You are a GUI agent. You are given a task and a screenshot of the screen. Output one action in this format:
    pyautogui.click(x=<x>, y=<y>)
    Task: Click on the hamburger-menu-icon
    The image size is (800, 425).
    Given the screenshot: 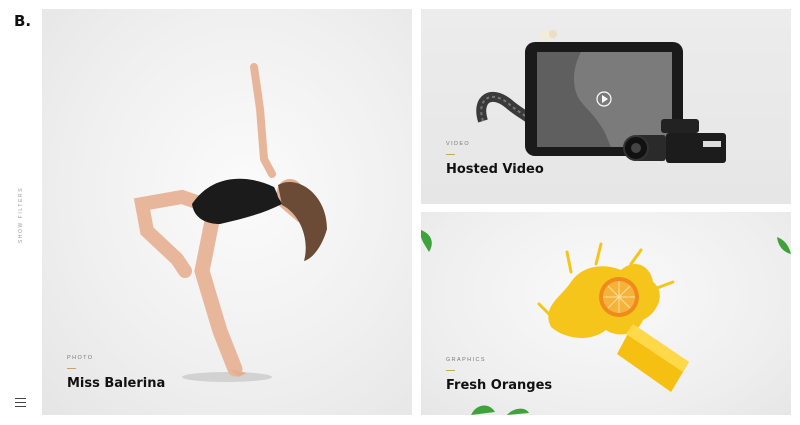 What is the action you would take?
    pyautogui.click(x=20, y=403)
    